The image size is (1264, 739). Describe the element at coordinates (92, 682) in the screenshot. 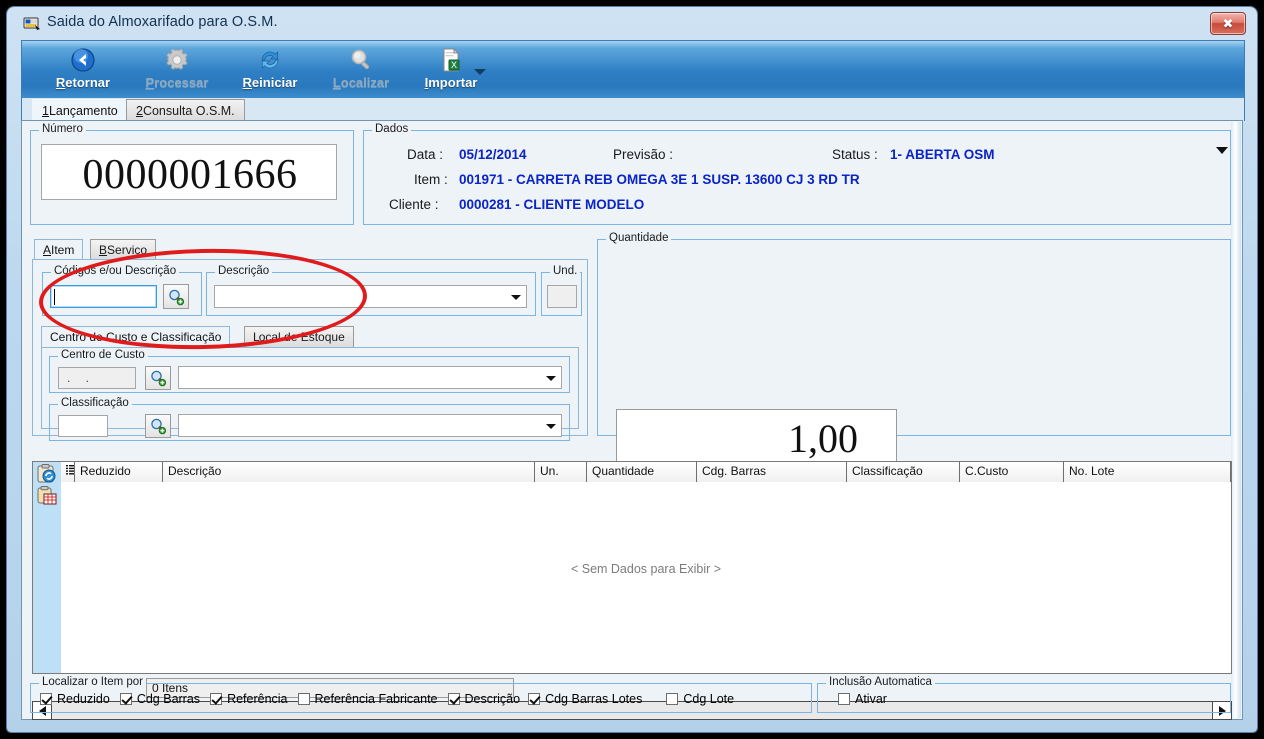

I see `localizar-caption: Localizar o Item por` at that location.